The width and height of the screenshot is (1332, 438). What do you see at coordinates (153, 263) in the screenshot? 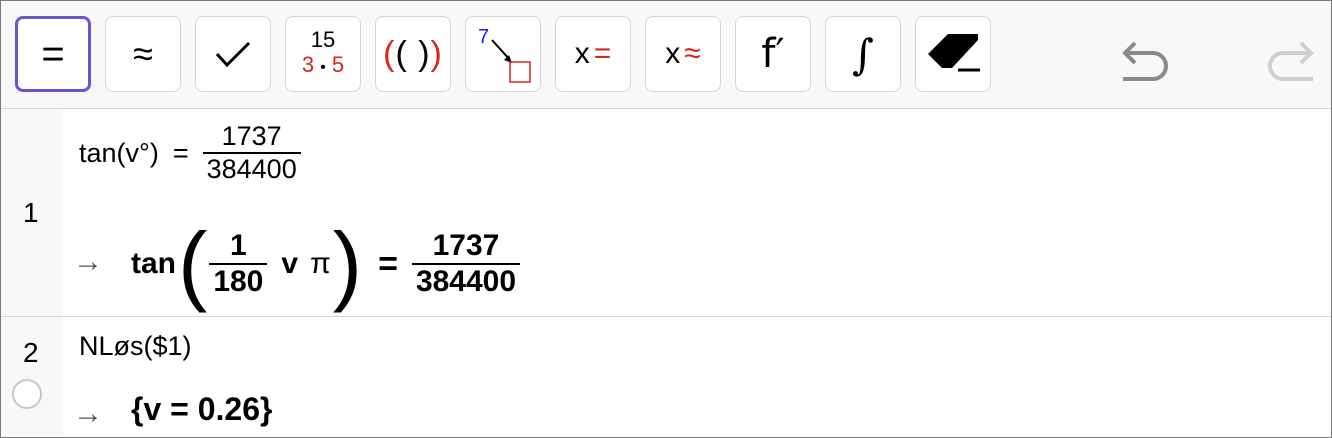
I see `output-function: tan` at bounding box center [153, 263].